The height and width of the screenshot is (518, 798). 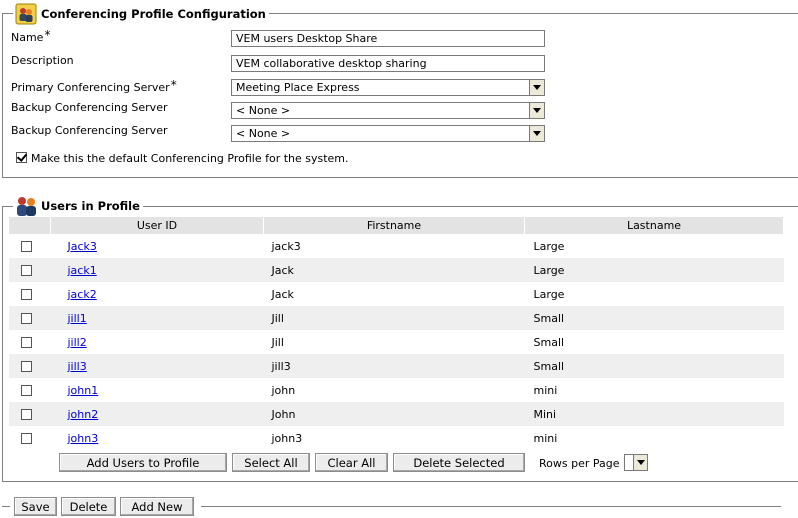 What do you see at coordinates (459, 462) in the screenshot?
I see `delete-selected-button: Delete Selected` at bounding box center [459, 462].